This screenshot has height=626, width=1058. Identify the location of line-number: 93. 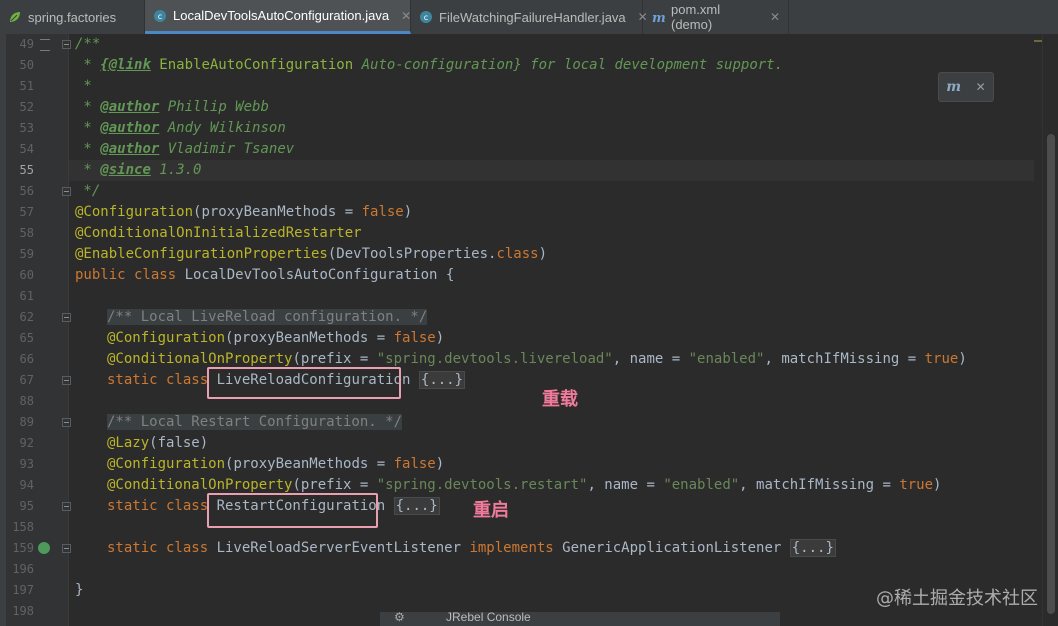
(26, 464).